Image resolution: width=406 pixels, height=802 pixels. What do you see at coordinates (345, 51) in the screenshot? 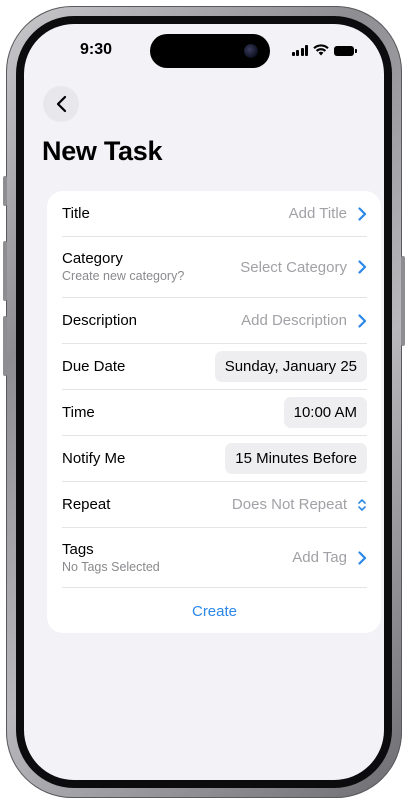
I see `battery-icon` at bounding box center [345, 51].